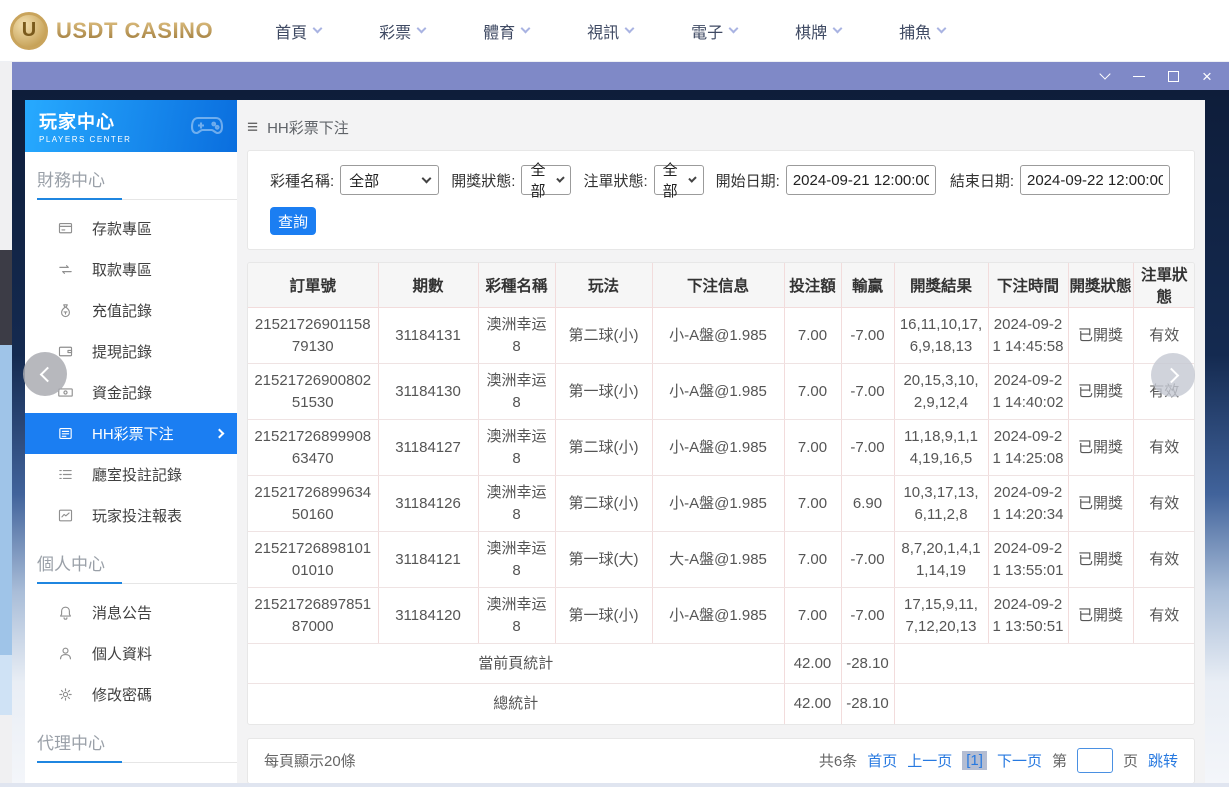  I want to click on sidebar-item-withdraw: 取款專區, so click(131, 269).